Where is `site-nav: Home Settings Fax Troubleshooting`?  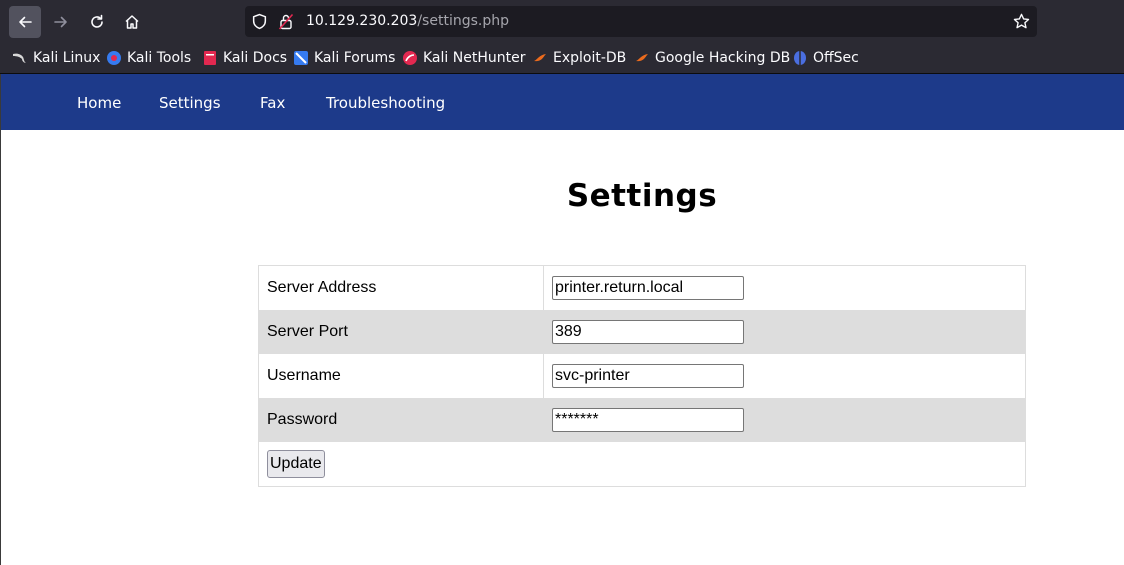 site-nav: Home Settings Fax Troubleshooting is located at coordinates (562, 102).